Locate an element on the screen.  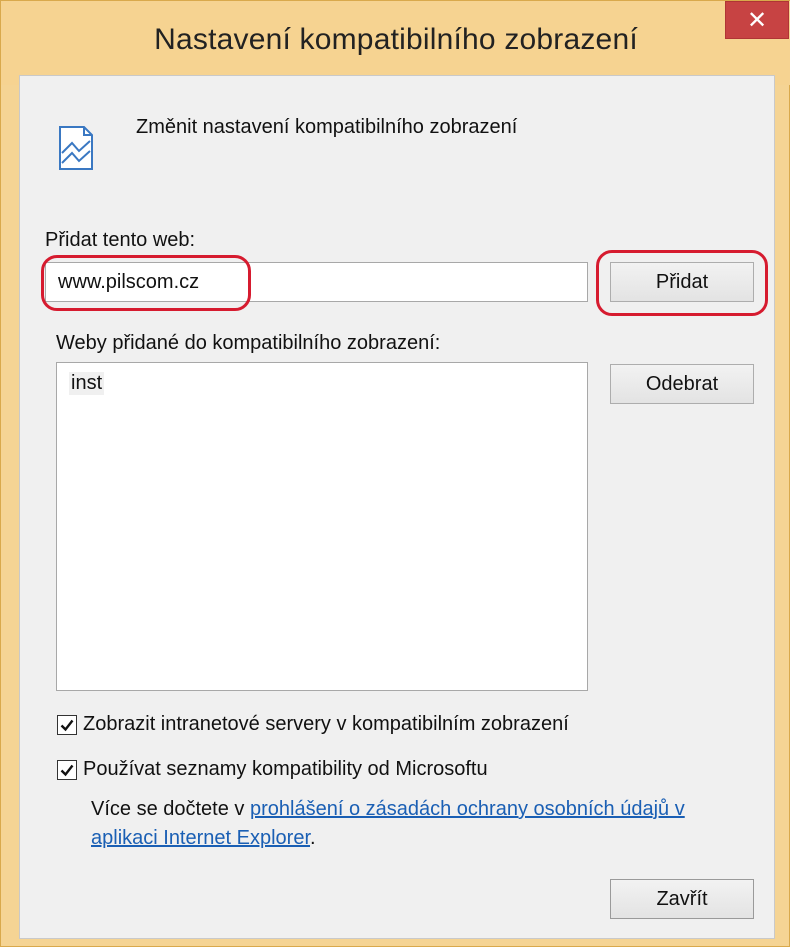
add-site-input is located at coordinates (316, 282).